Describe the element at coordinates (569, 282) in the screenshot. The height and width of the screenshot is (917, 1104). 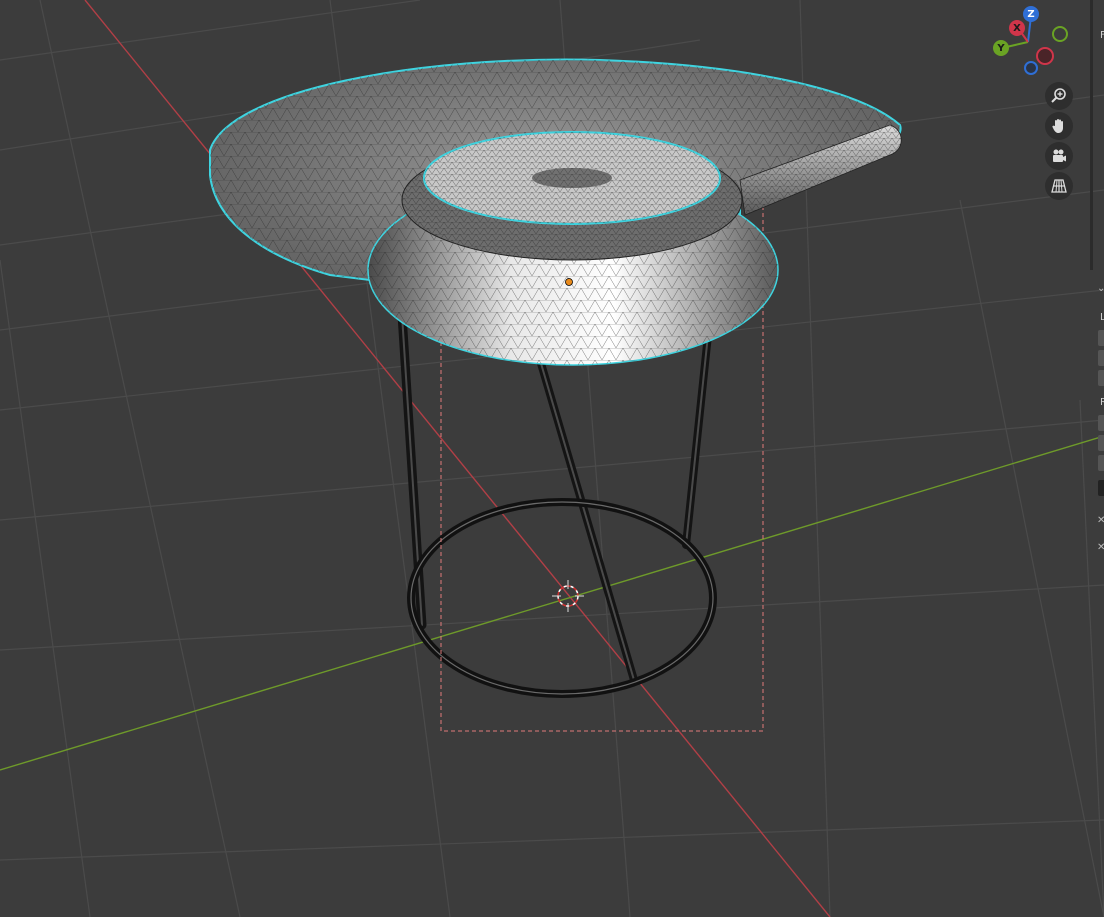
I see `origin-dot` at that location.